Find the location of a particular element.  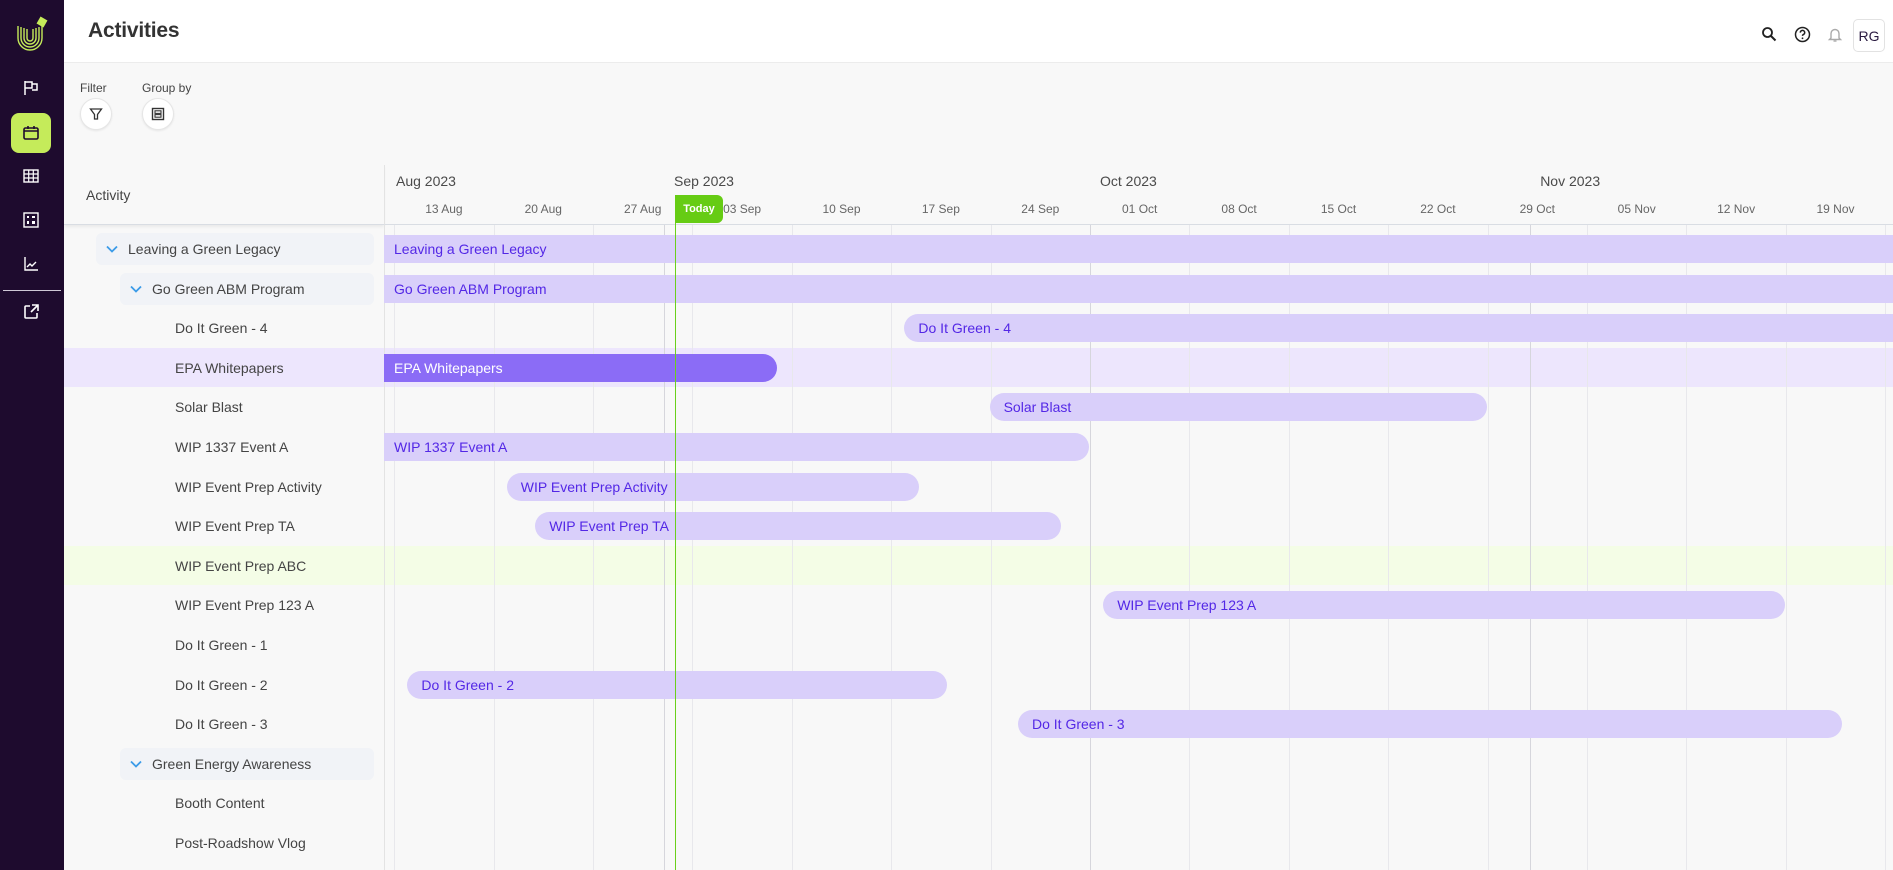

gantt-bar-label: Solar Blast is located at coordinates (1037, 407).